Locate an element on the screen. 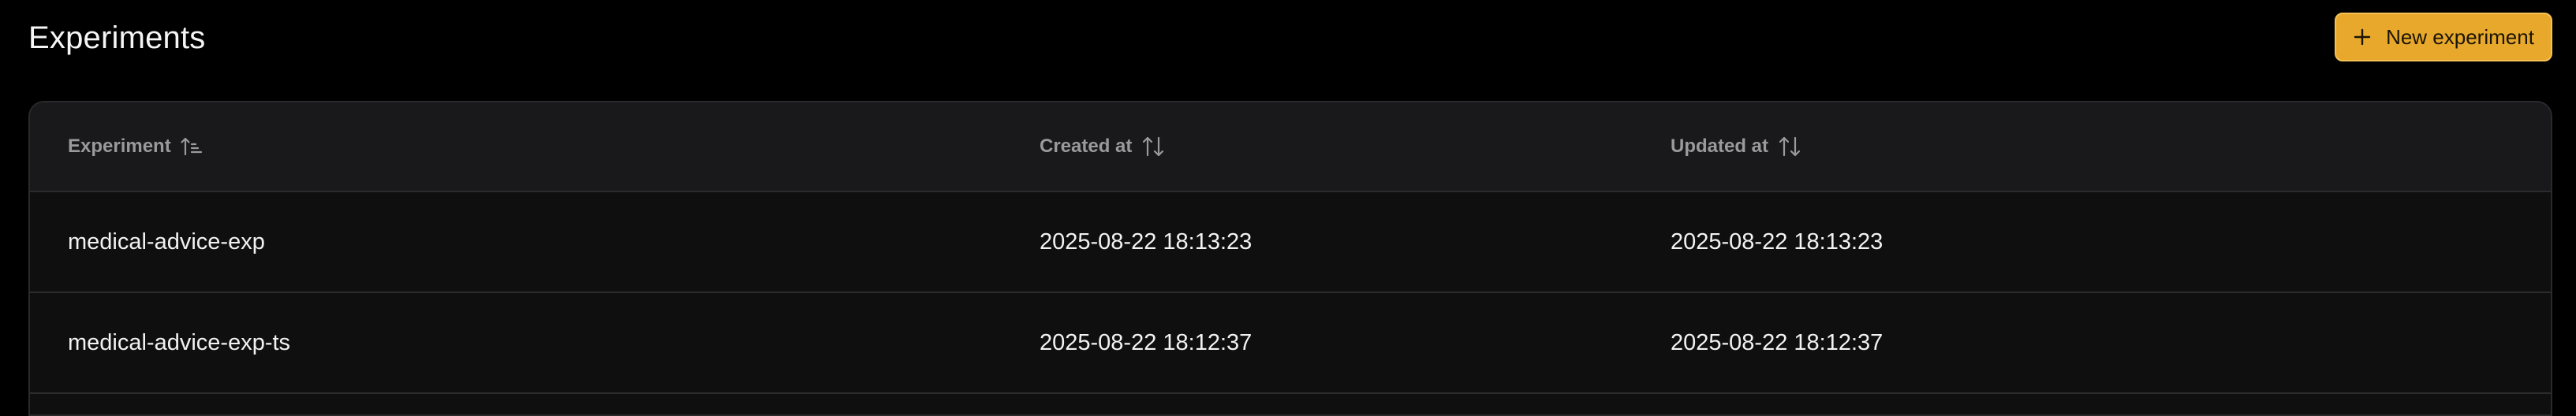  column-header-label: Created at is located at coordinates (1086, 146).